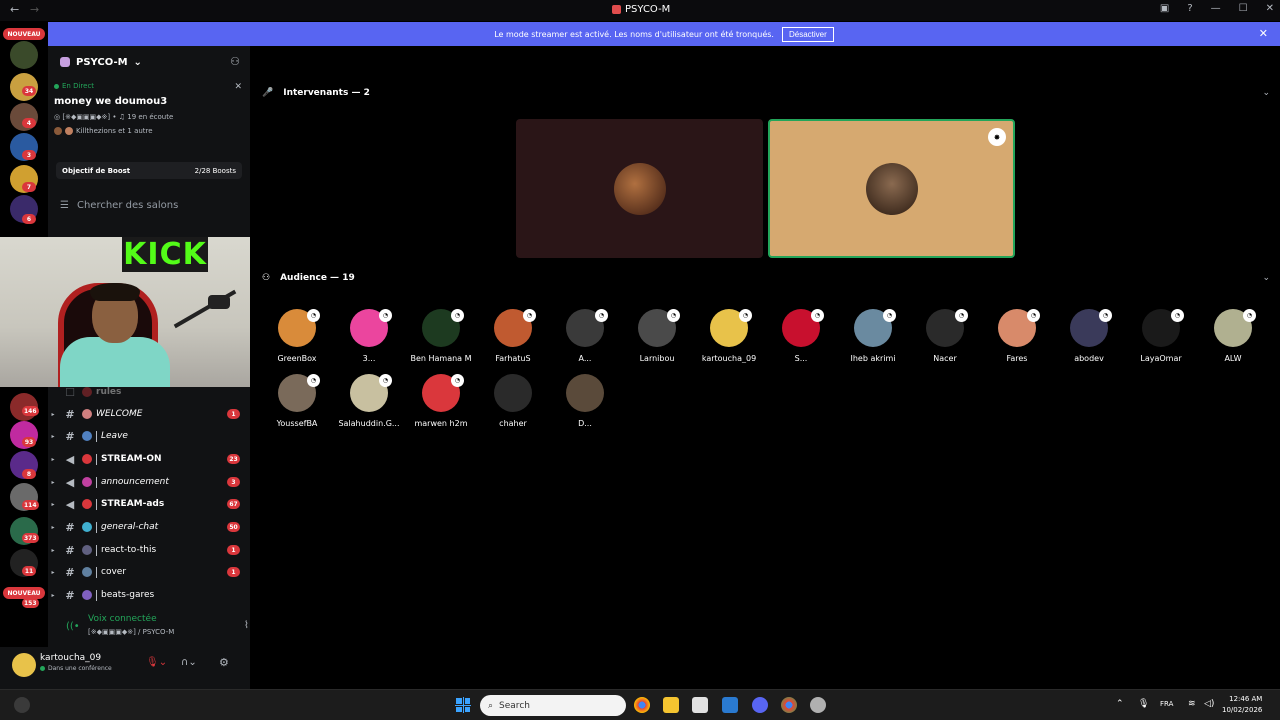 The height and width of the screenshot is (720, 1280). I want to click on audience-member: chaher, so click(513, 404).